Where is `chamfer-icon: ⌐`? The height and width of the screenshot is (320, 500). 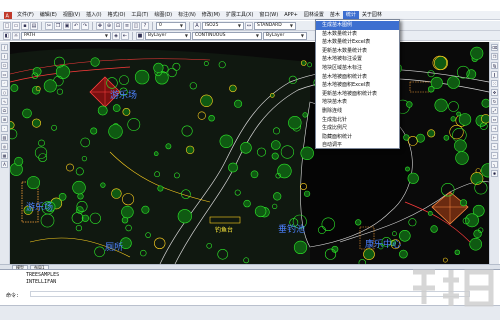 chamfer-icon: ⌐ is located at coordinates (494, 155).